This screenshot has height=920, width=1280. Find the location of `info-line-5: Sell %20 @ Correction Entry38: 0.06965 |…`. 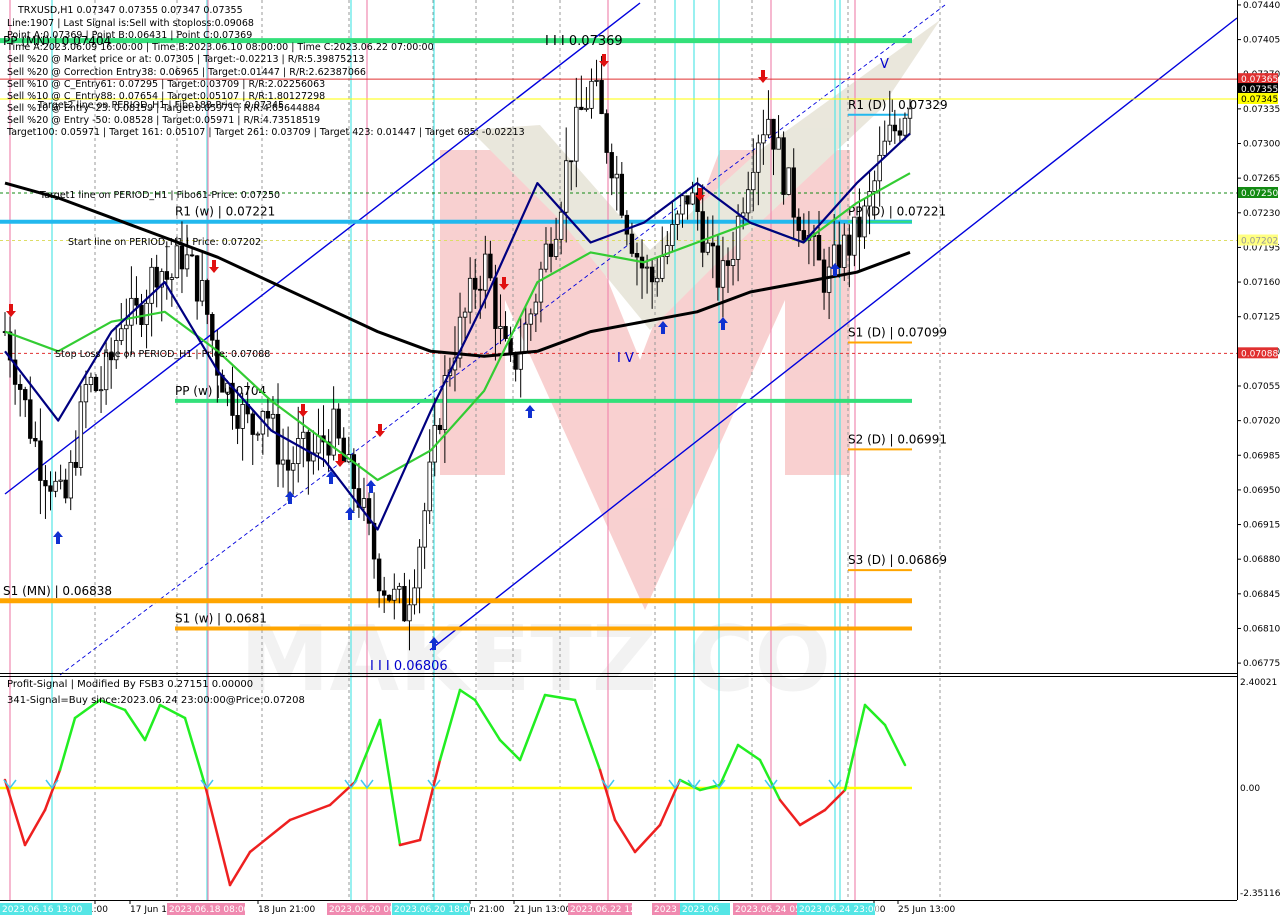

info-line-5: Sell %20 @ Correction Entry38: 0.06965 |… is located at coordinates (186, 72).